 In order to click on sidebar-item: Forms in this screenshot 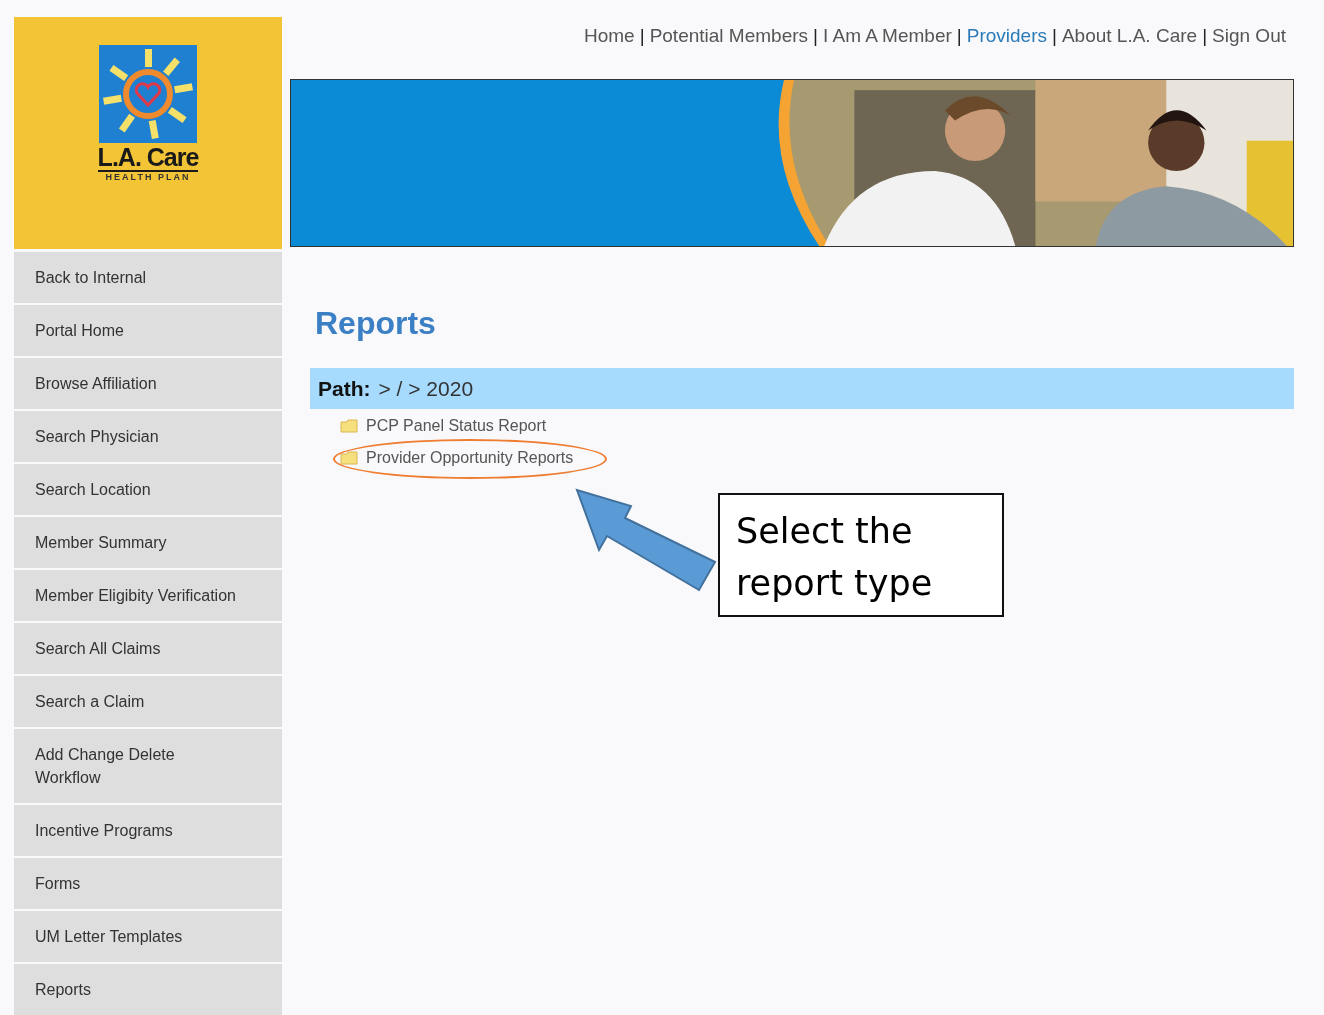, I will do `click(148, 883)`.